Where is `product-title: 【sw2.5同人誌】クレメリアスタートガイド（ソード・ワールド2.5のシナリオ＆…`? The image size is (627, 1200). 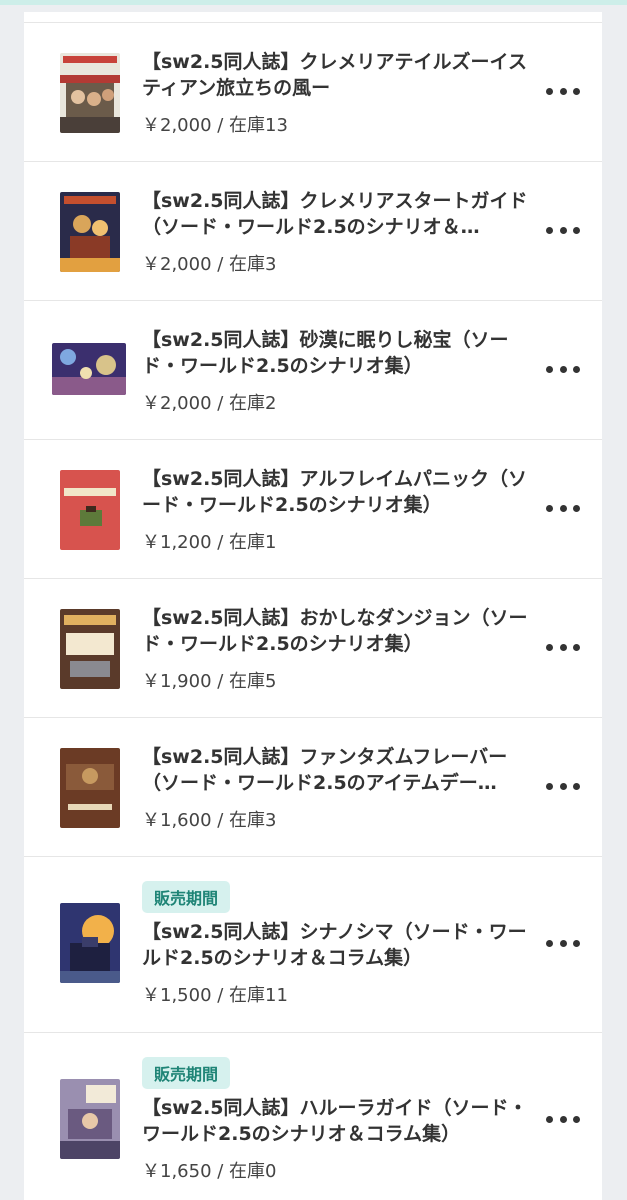
product-title: 【sw2.5同人誌】クレメリアスタートガイド（ソード・ワールド2.5のシナリオ＆… is located at coordinates (342, 214).